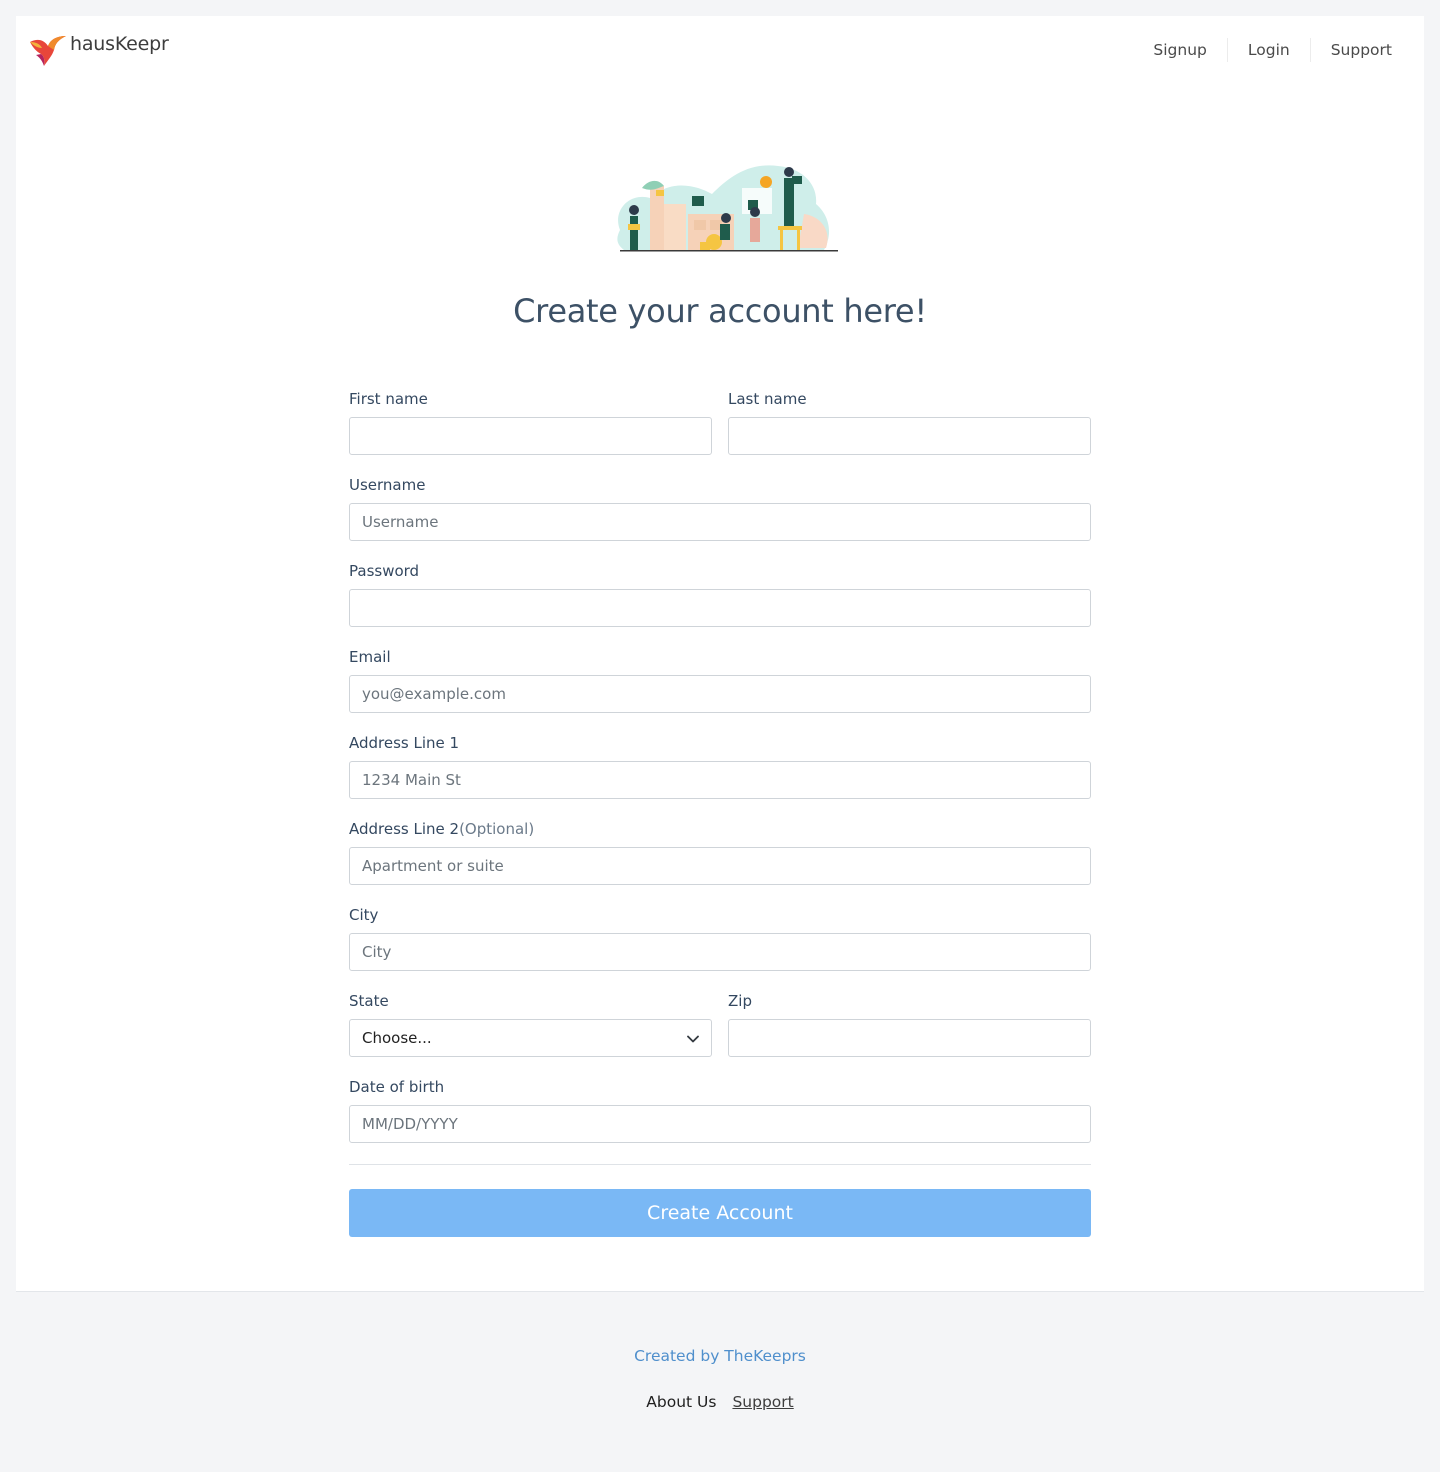  I want to click on nav-support: Support, so click(1360, 50).